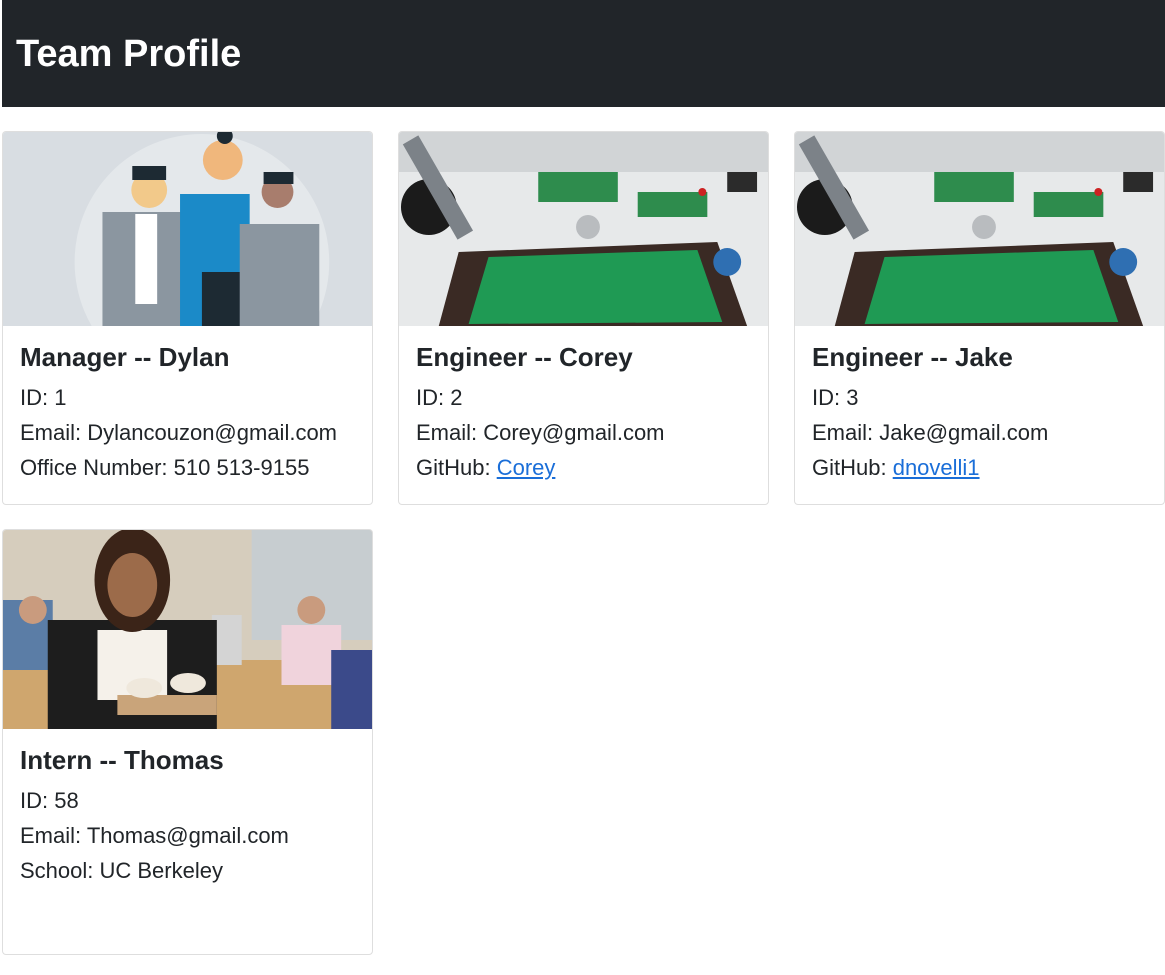  I want to click on team-illustration-image, so click(187, 229).